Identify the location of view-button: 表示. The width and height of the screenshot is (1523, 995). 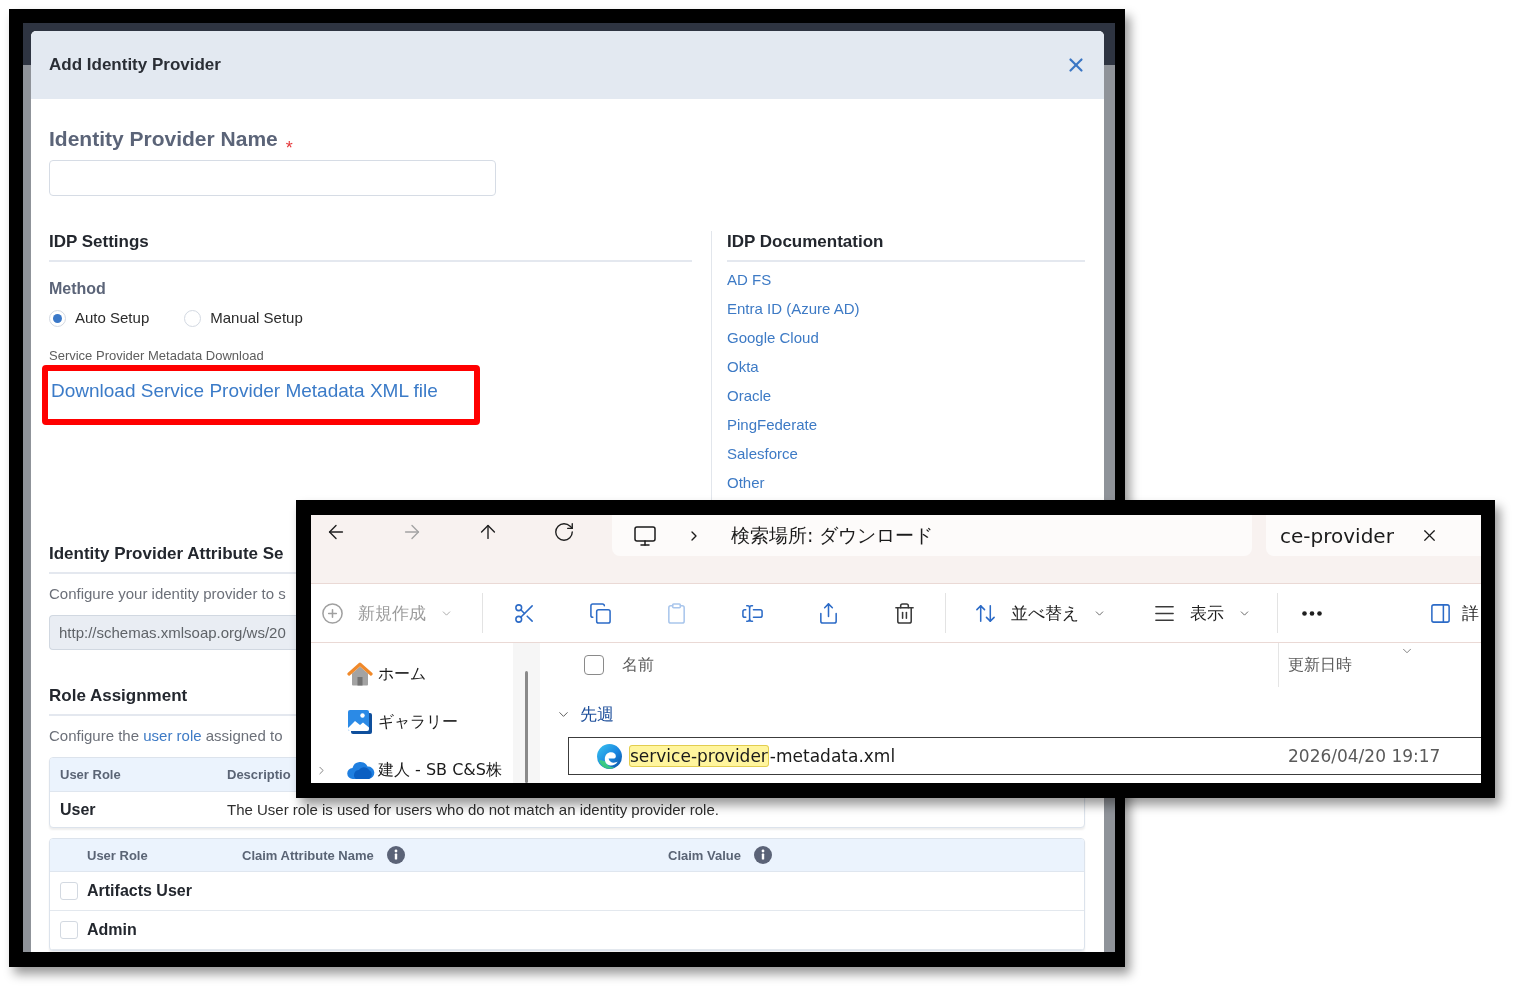
(1202, 613).